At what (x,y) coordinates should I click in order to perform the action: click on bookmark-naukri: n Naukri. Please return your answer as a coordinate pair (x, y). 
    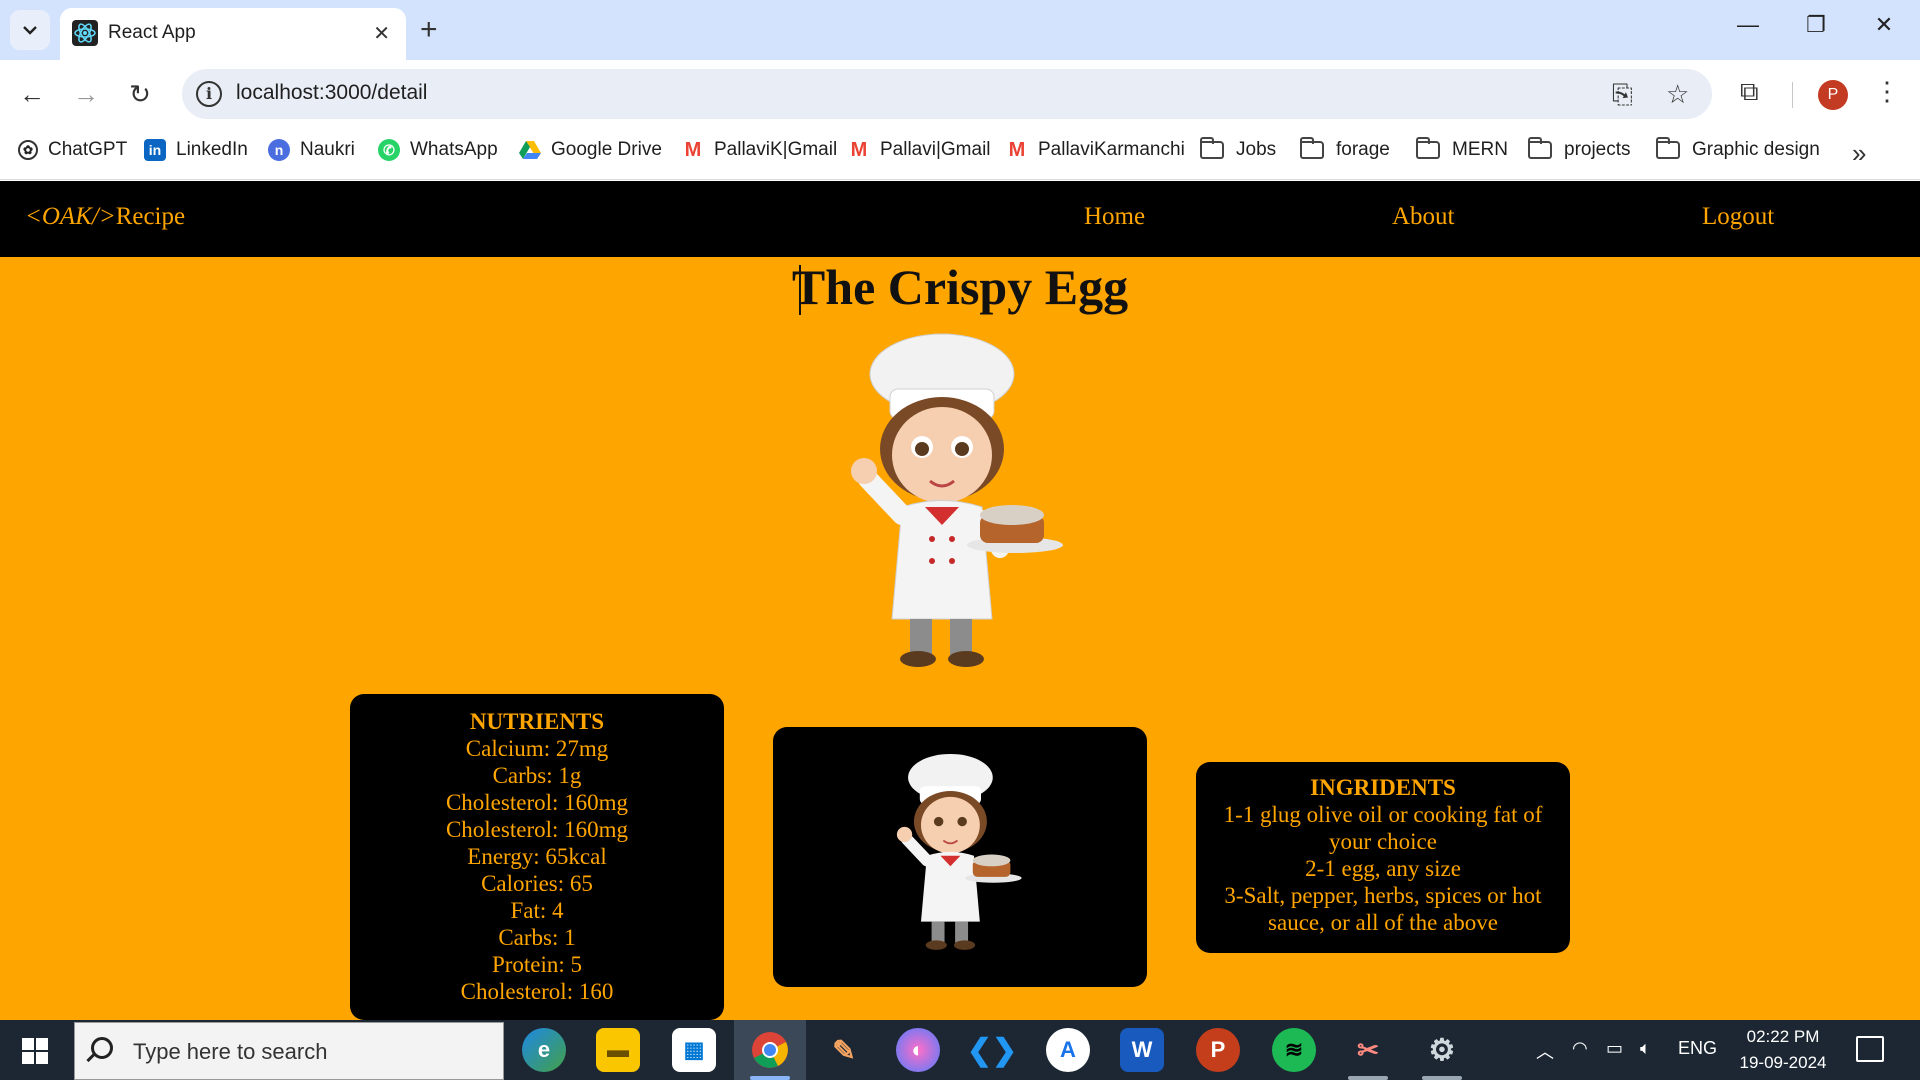
    Looking at the image, I should click on (311, 150).